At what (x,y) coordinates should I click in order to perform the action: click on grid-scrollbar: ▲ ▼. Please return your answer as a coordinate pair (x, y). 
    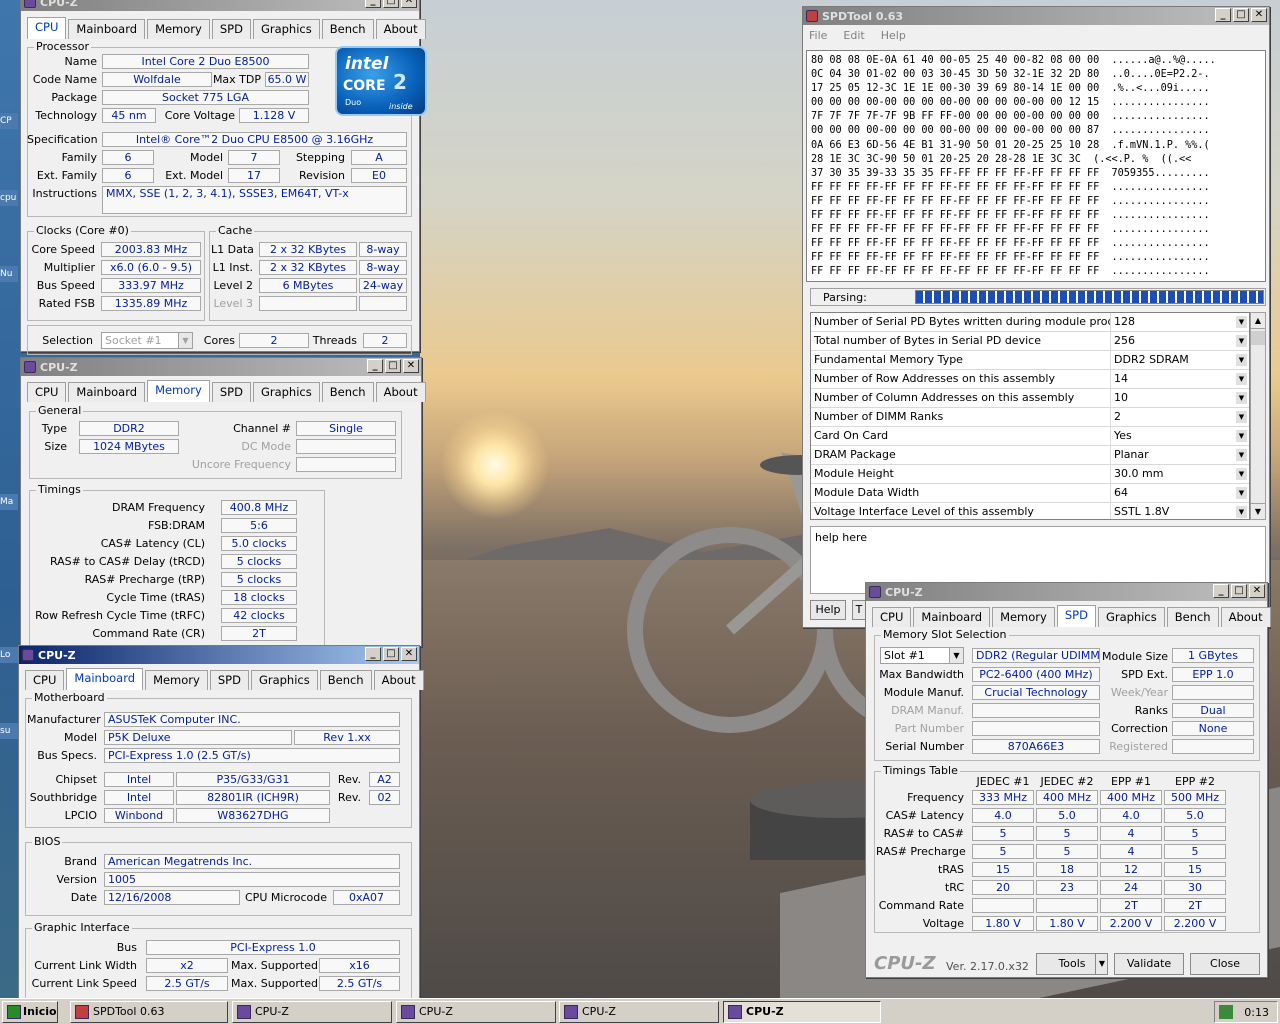
    Looking at the image, I should click on (1258, 416).